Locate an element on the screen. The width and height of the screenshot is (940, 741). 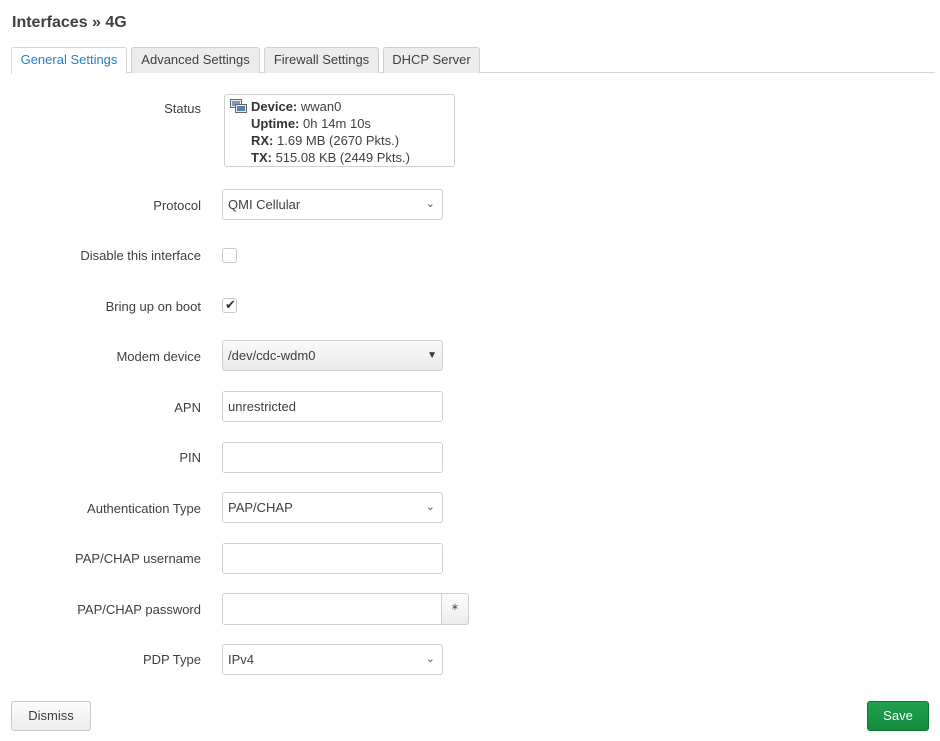
dismiss-button: Dismiss is located at coordinates (51, 716).